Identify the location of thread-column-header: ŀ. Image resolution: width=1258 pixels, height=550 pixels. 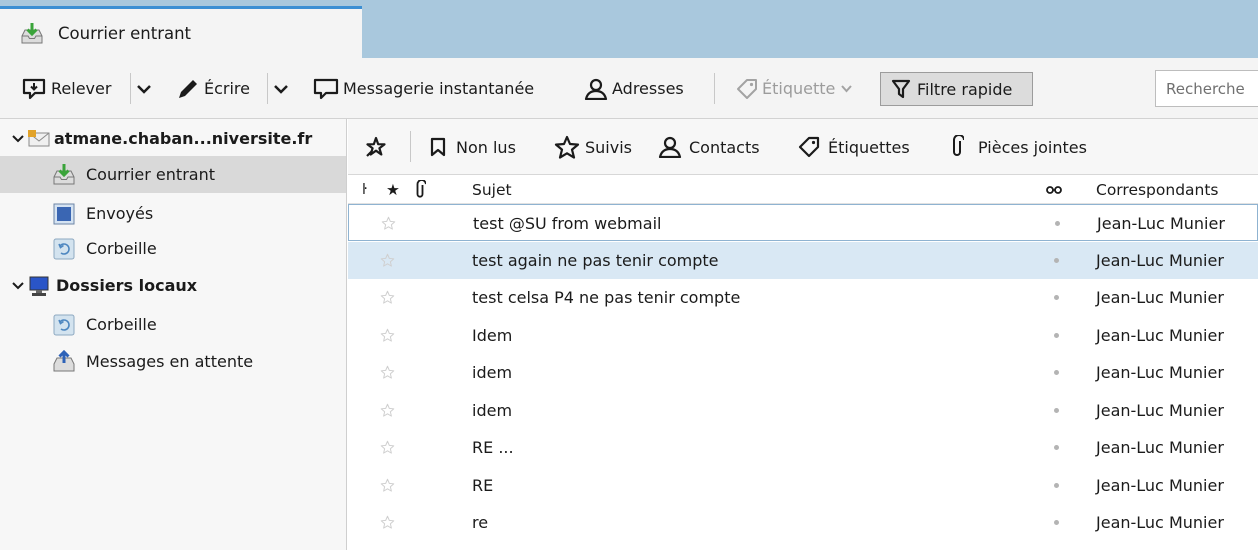
(364, 189).